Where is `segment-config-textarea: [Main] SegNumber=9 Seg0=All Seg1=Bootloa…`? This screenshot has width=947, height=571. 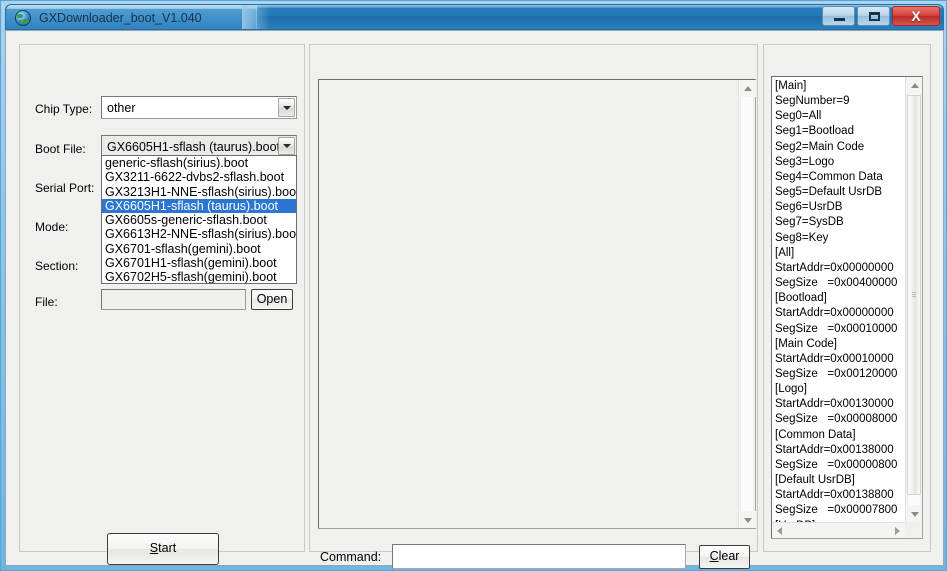 segment-config-textarea: [Main] SegNumber=9 Seg0=All Seg1=Bootloa… is located at coordinates (847, 307).